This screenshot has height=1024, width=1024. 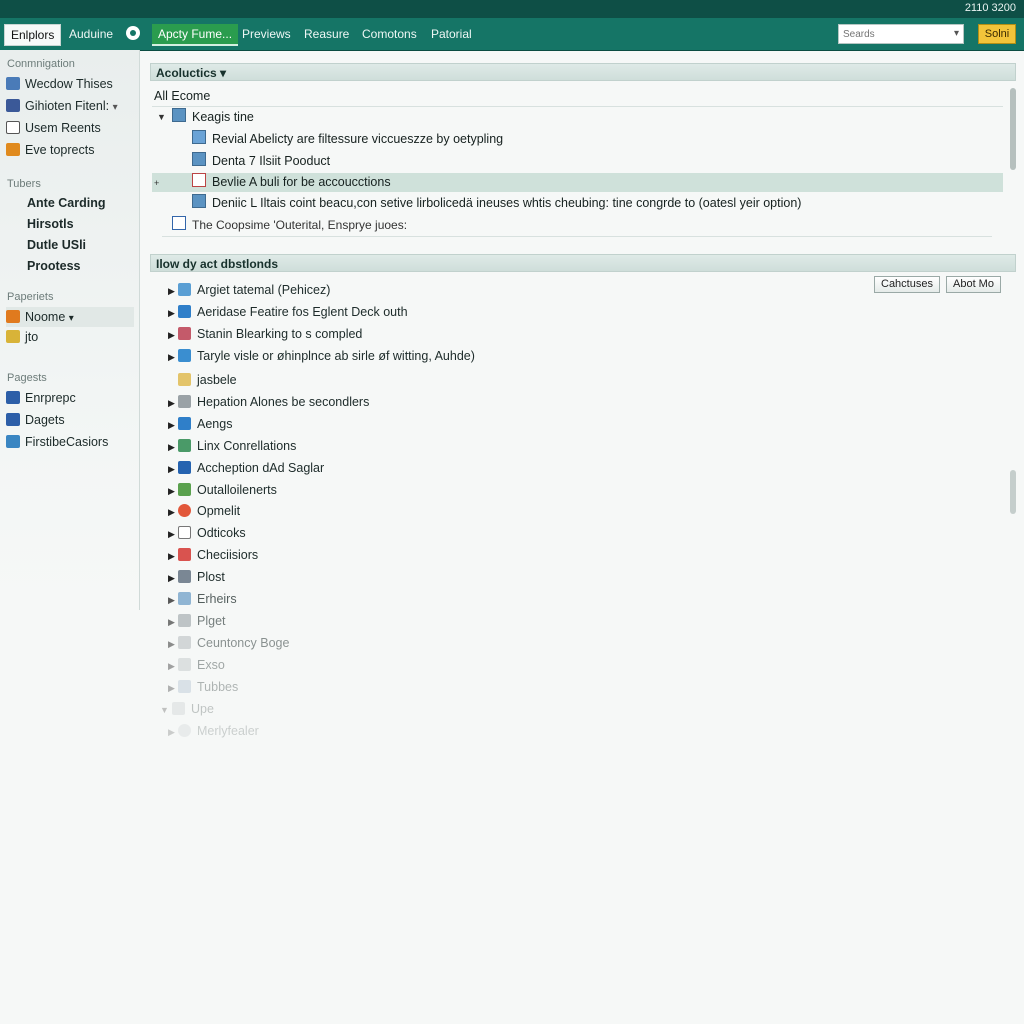 What do you see at coordinates (907, 284) in the screenshot?
I see `cahctuses-button: Cahctuses` at bounding box center [907, 284].